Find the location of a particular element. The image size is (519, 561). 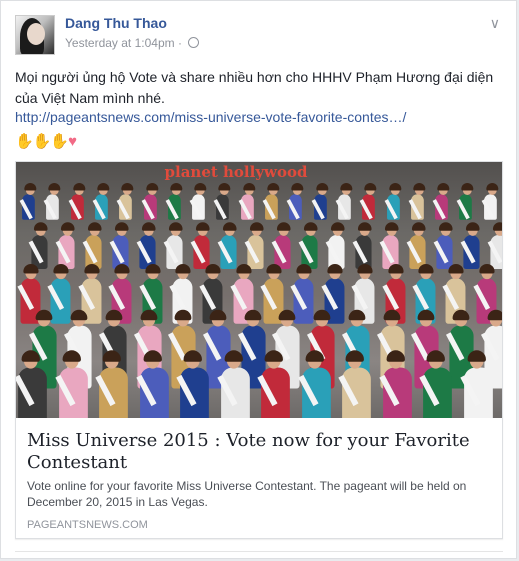

globe-icon is located at coordinates (194, 42).